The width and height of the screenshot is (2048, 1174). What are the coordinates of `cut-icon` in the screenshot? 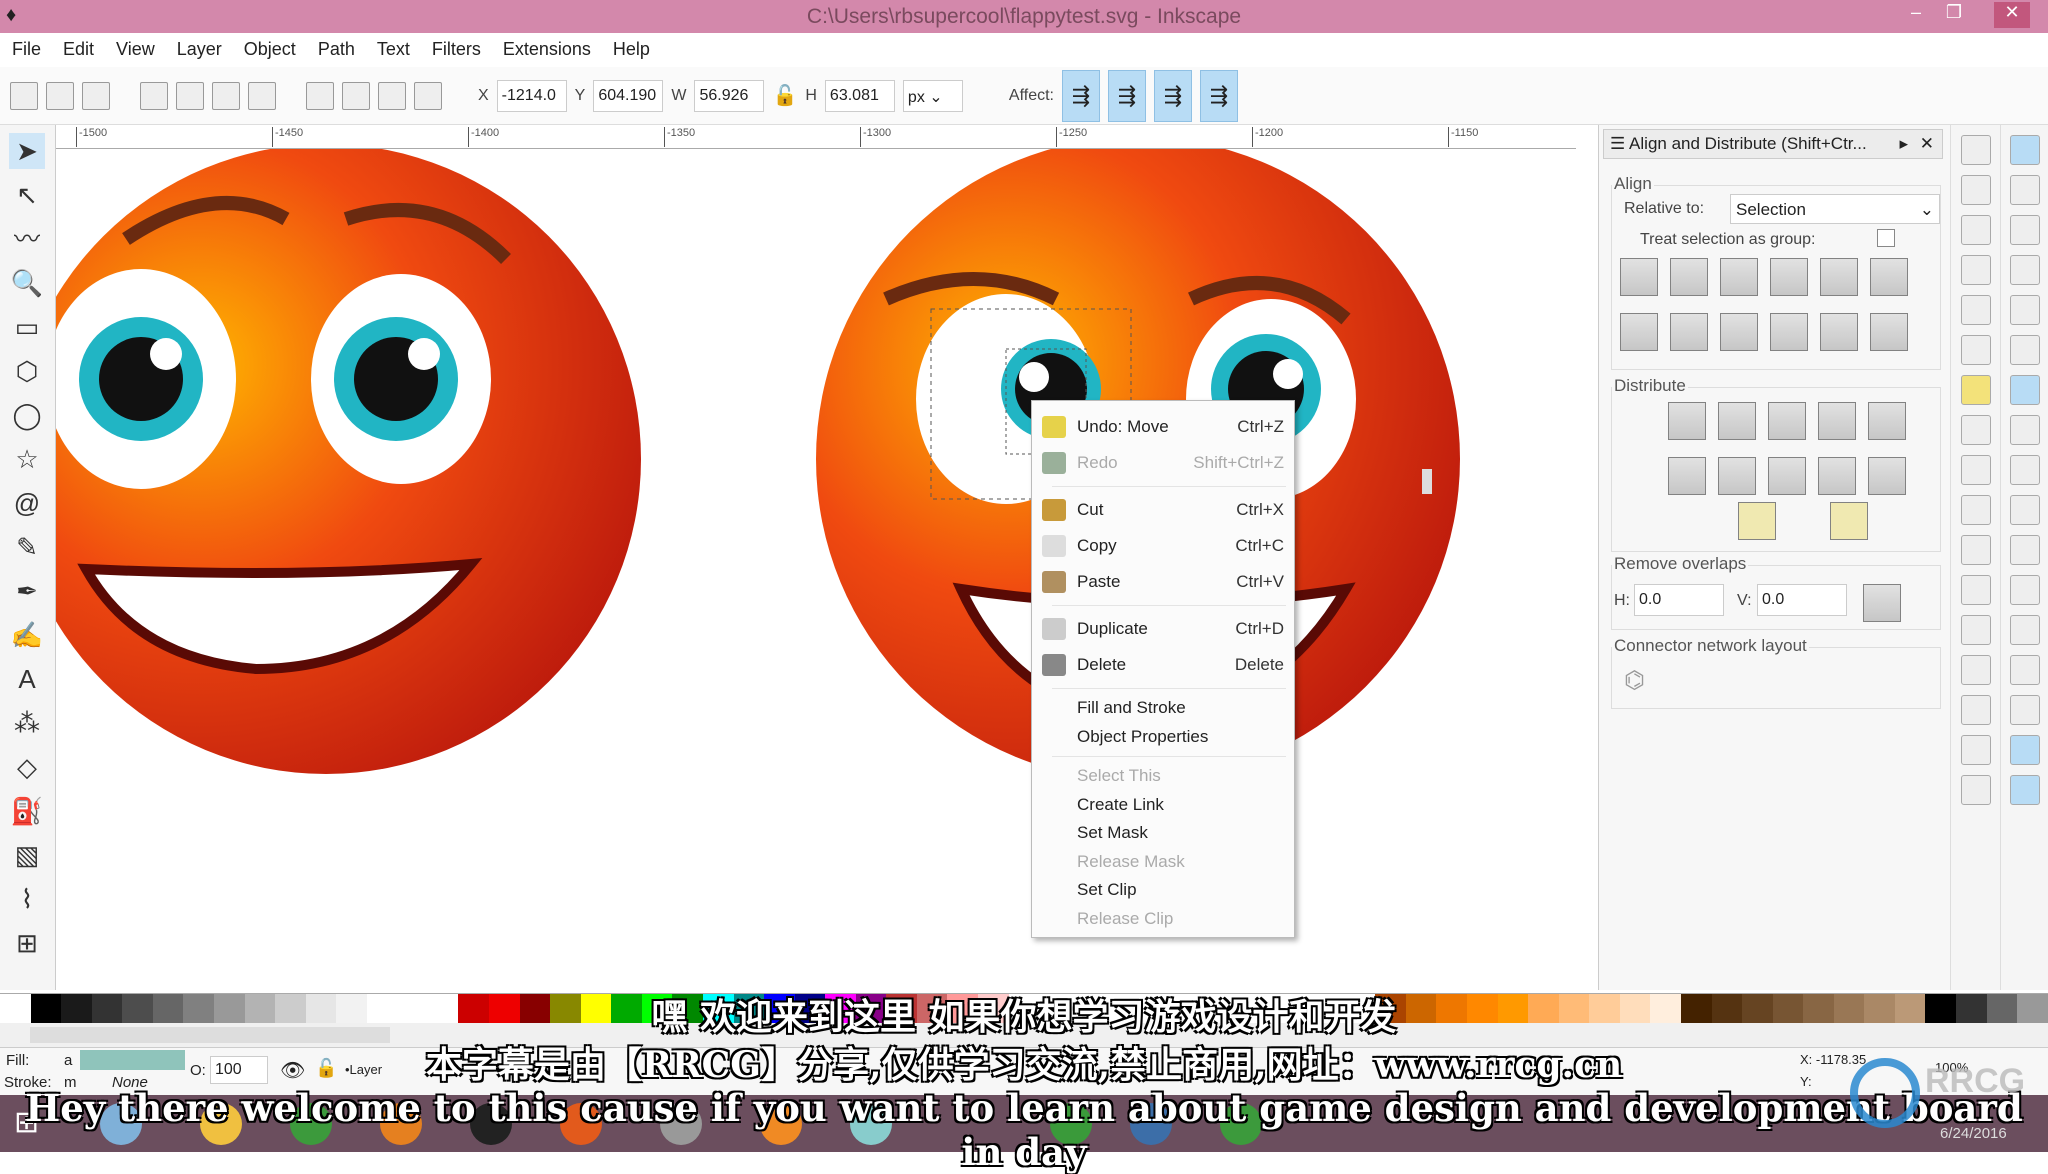 It's located at (1975, 510).